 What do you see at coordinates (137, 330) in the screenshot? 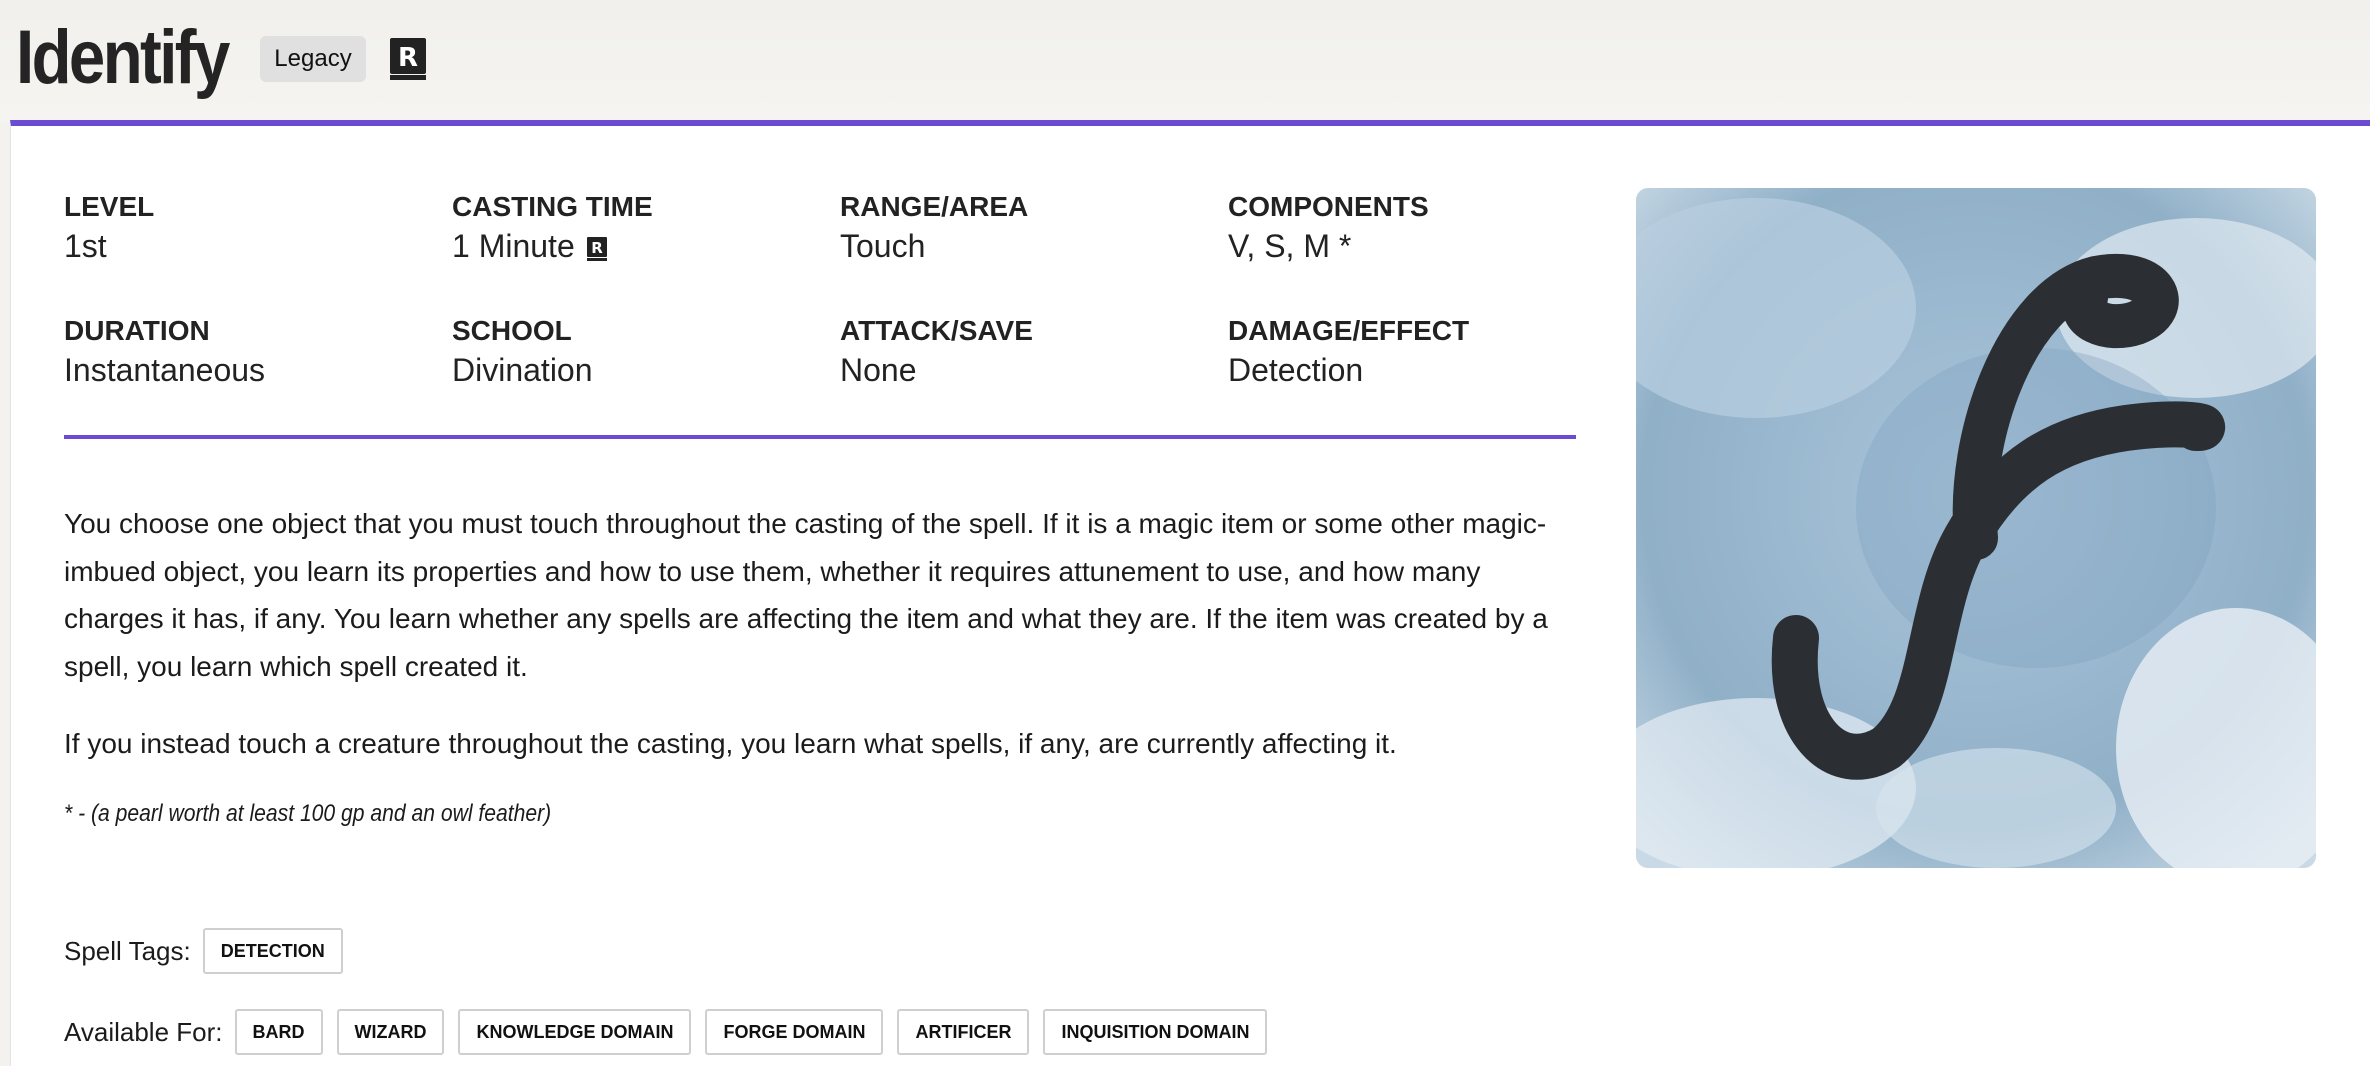
I see `stat-label: DURATION` at bounding box center [137, 330].